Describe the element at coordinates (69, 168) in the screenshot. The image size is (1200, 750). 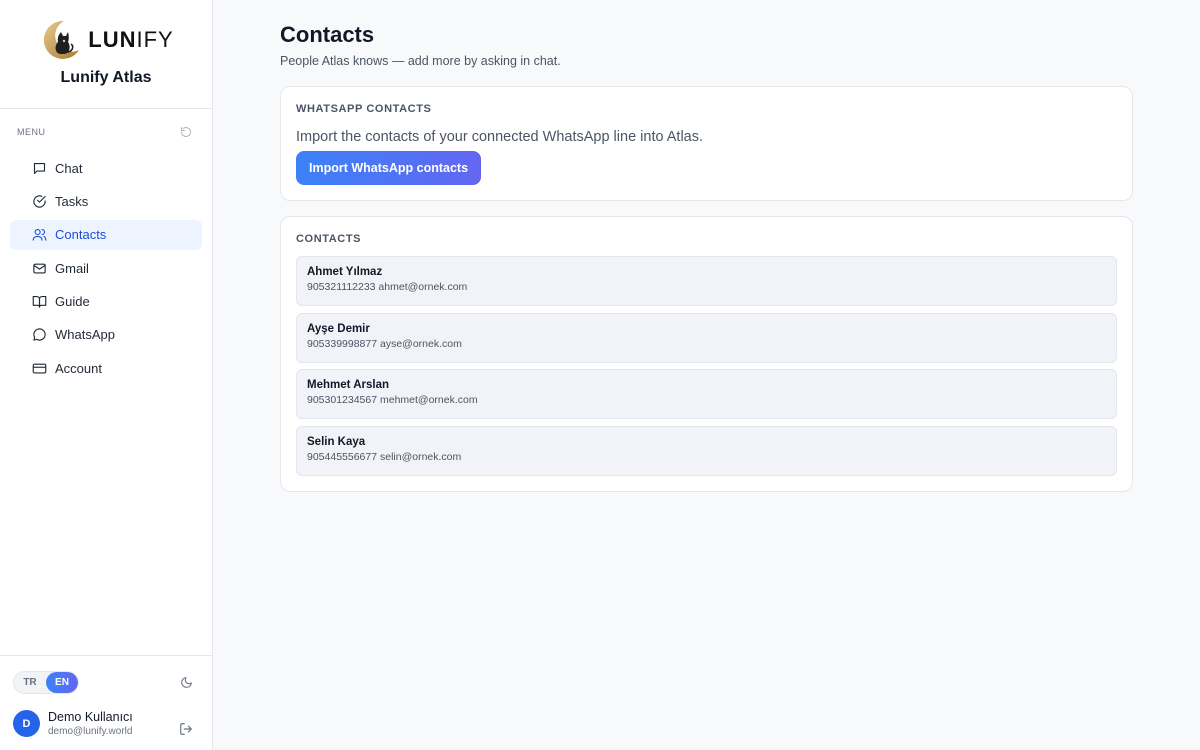
I see `sidebar-item-label: Chat` at that location.